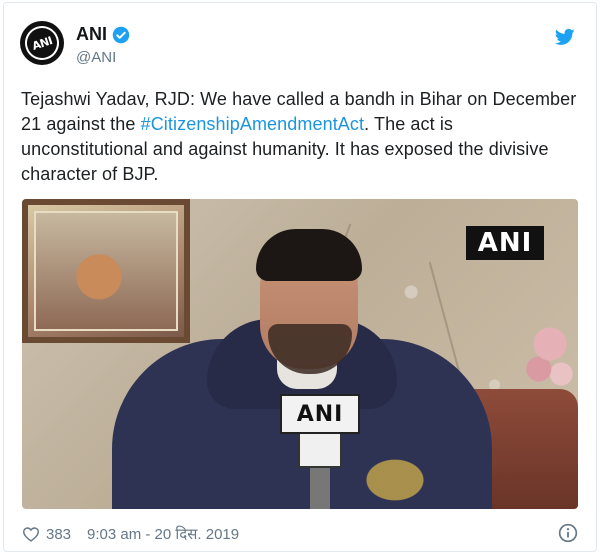  Describe the element at coordinates (395, 480) in the screenshot. I see `hoodie-eagle-print` at that location.